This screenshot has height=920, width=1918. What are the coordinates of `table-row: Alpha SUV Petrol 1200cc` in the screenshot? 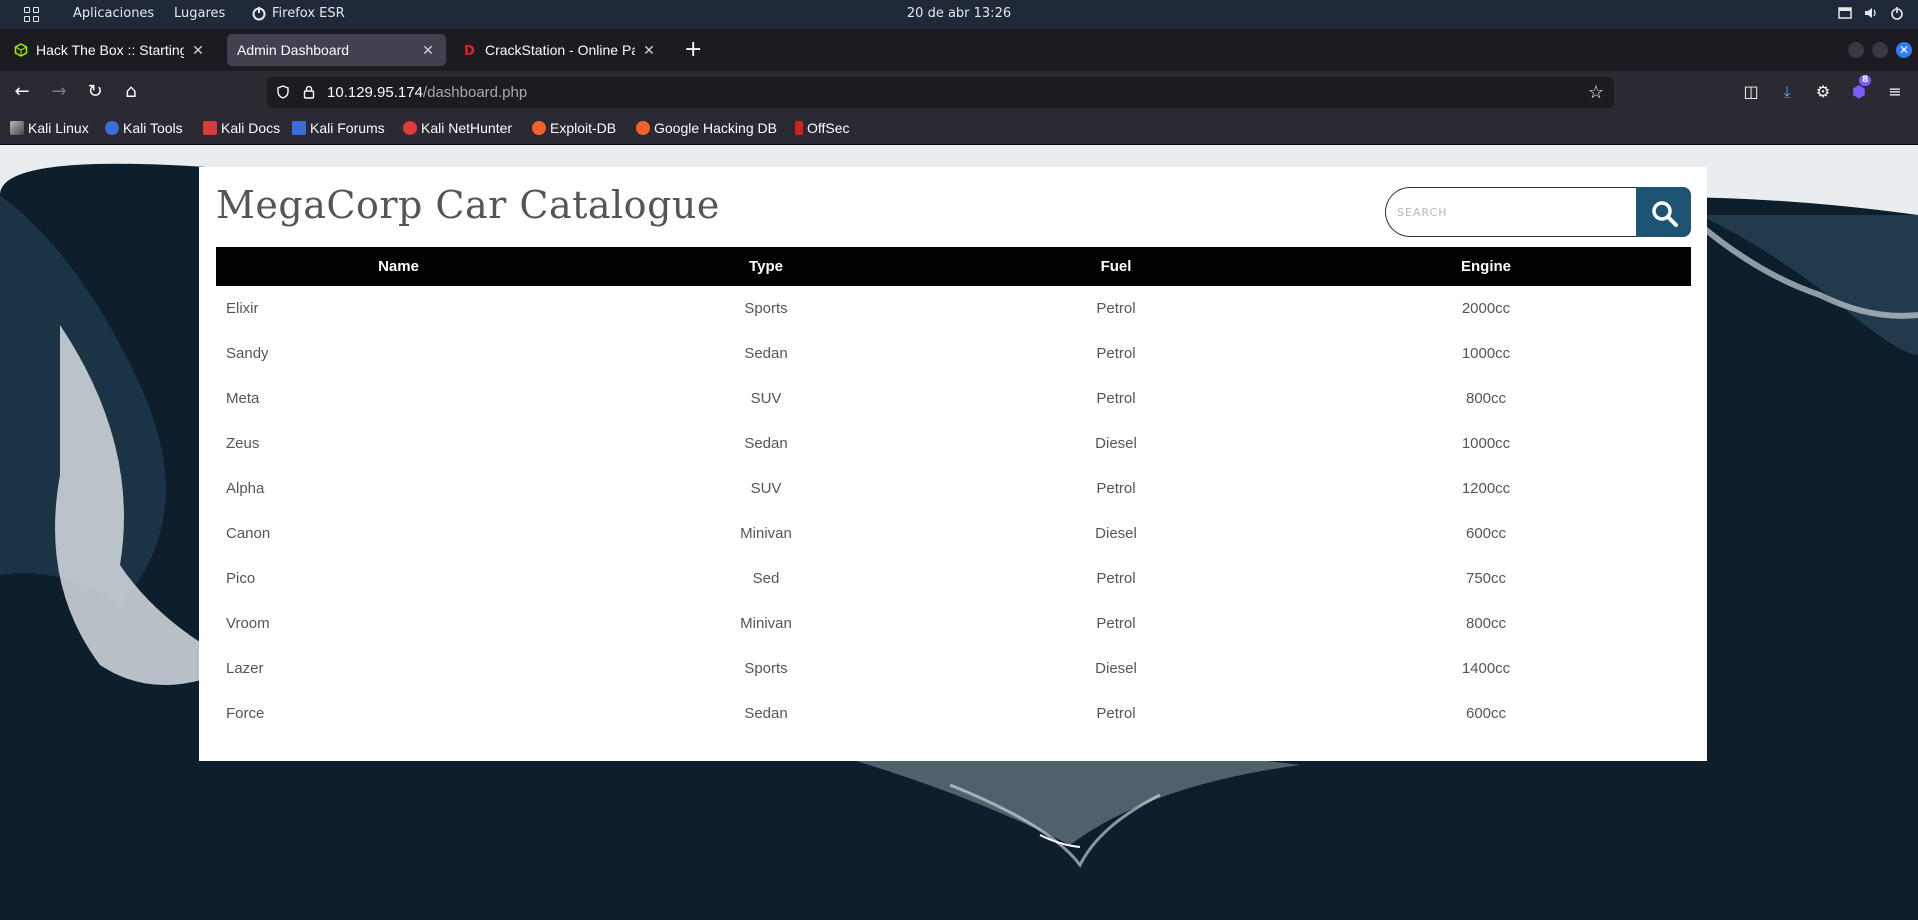 It's located at (953, 488).